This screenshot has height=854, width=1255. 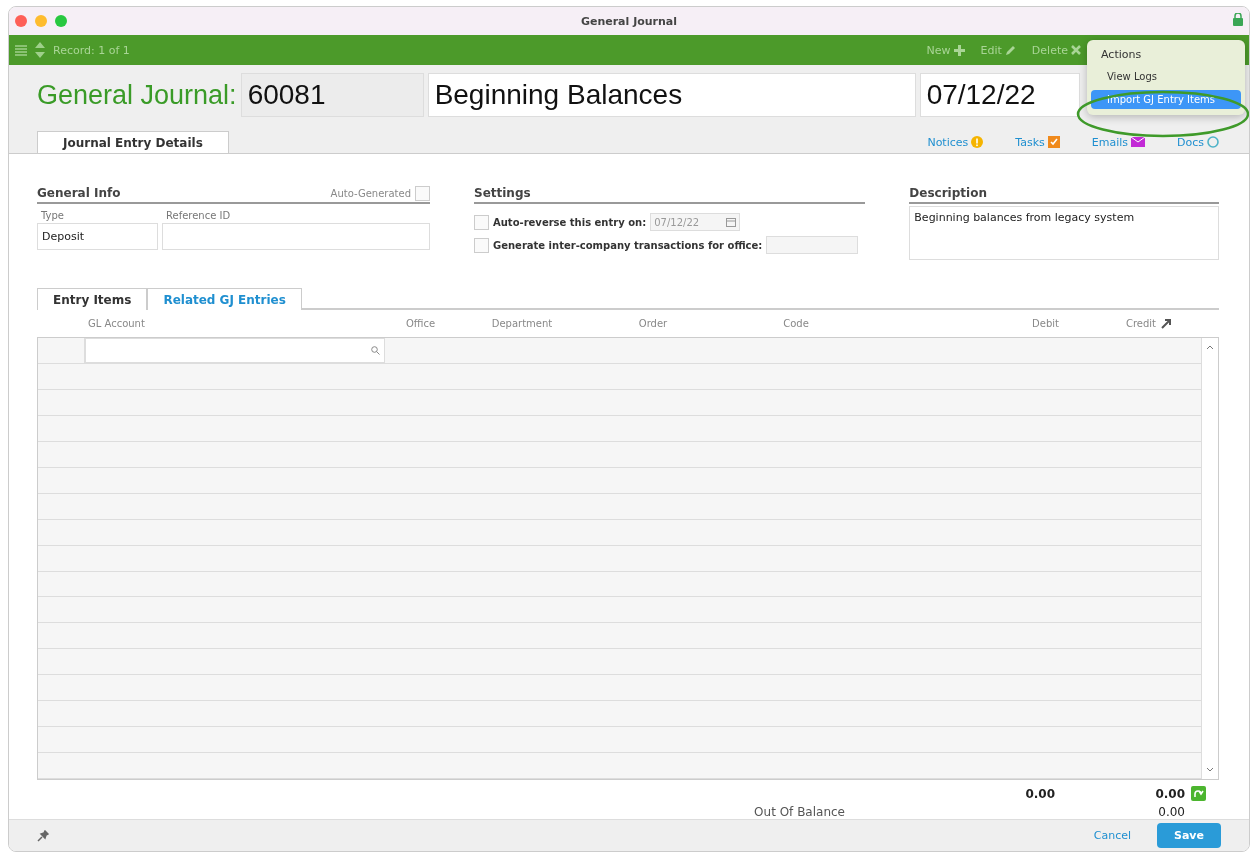 What do you see at coordinates (999, 95) in the screenshot?
I see `date-field: 07/12/22` at bounding box center [999, 95].